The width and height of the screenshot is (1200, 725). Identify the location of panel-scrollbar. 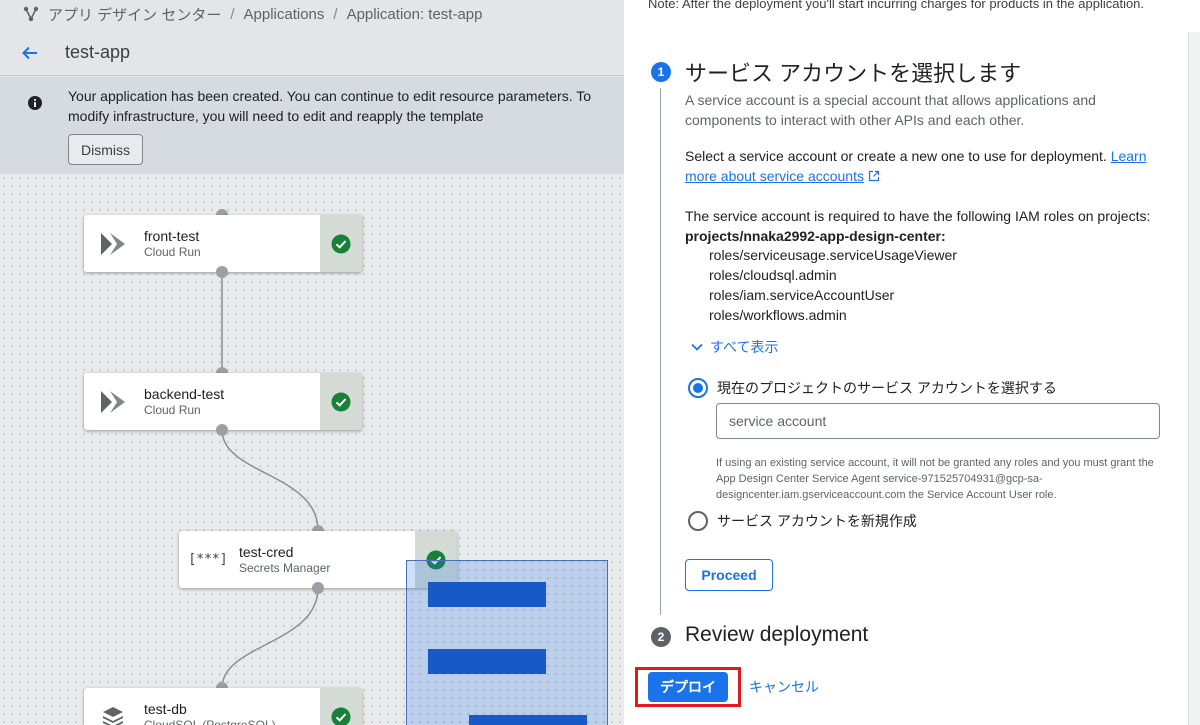
(1194, 378).